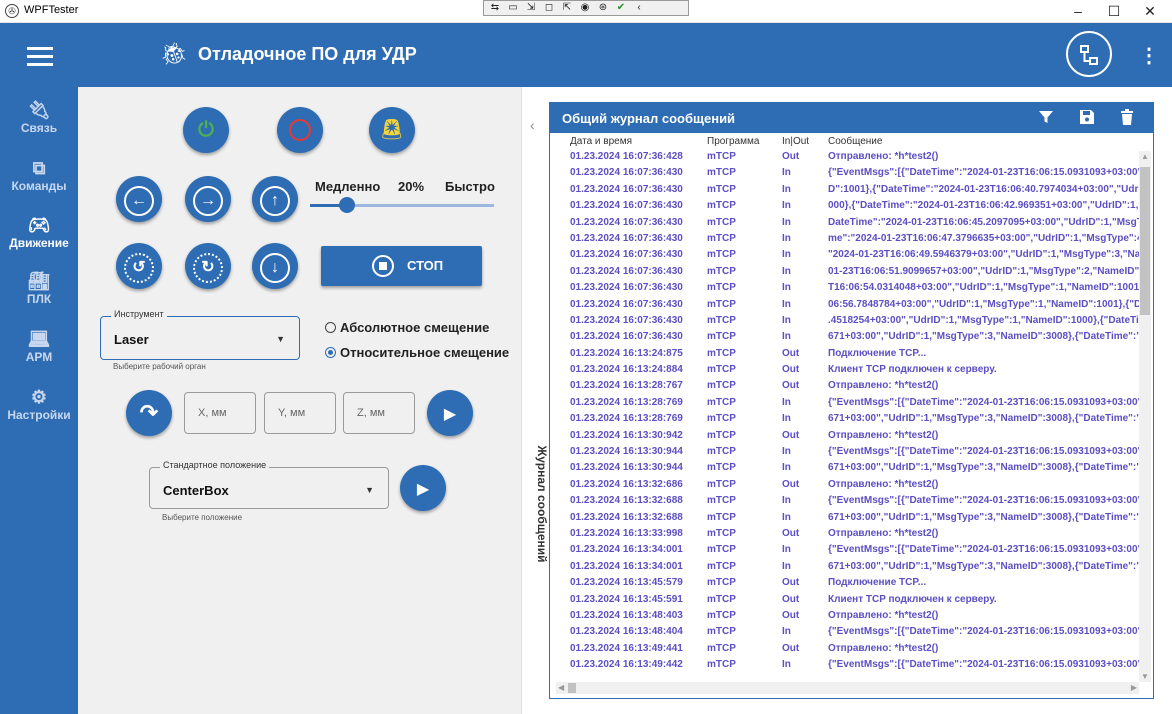  Describe the element at coordinates (39, 404) in the screenshot. I see `nav-item-settings: ⚙︎ Настройки` at that location.